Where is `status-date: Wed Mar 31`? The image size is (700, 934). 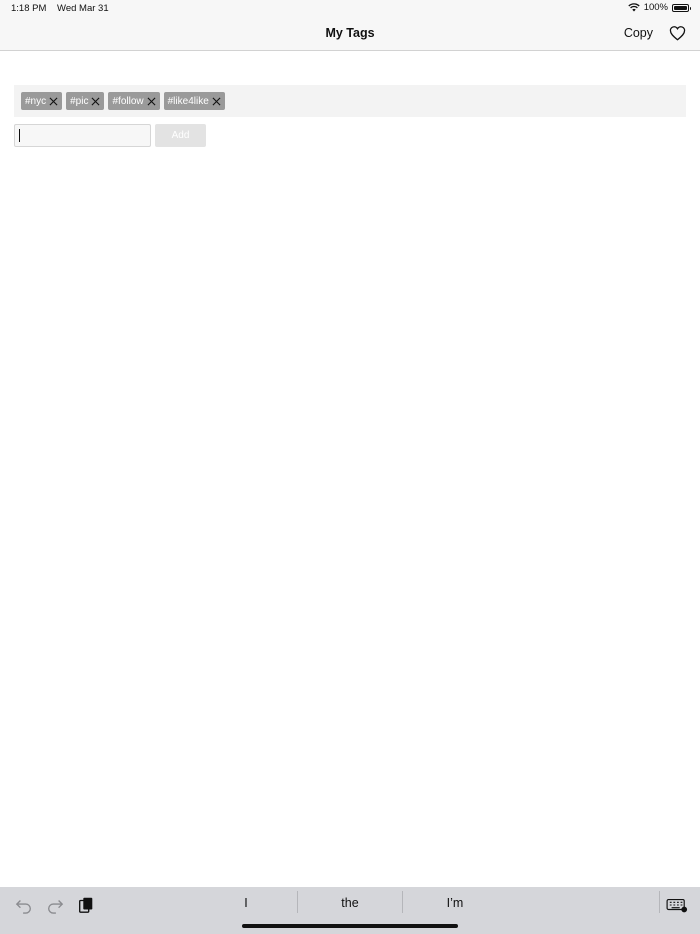
status-date: Wed Mar 31 is located at coordinates (83, 8).